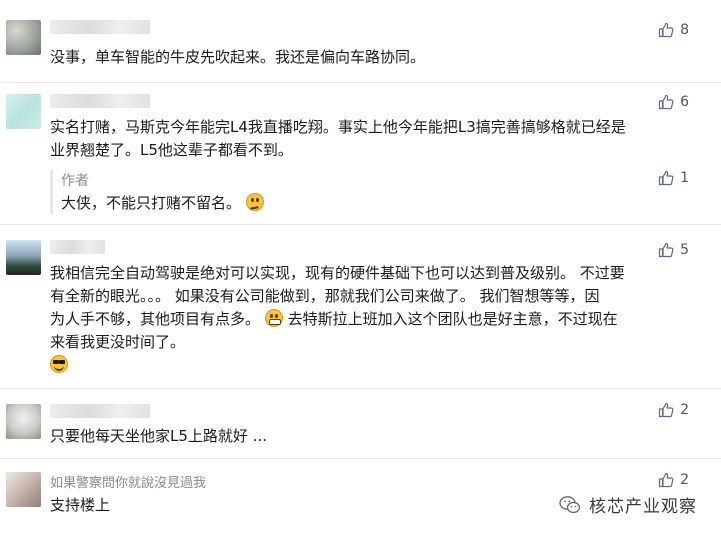 The width and height of the screenshot is (721, 533). What do you see at coordinates (570, 504) in the screenshot?
I see `wechat-icon` at bounding box center [570, 504].